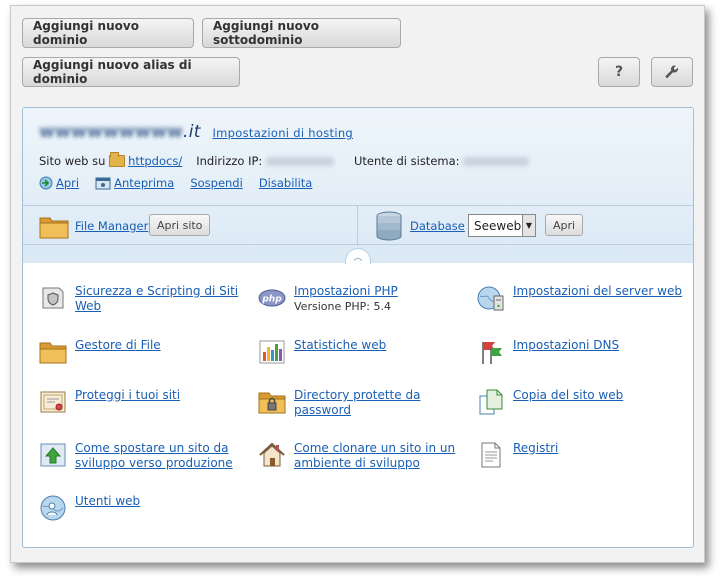  What do you see at coordinates (286, 183) in the screenshot?
I see `disable-link: Disabilita` at bounding box center [286, 183].